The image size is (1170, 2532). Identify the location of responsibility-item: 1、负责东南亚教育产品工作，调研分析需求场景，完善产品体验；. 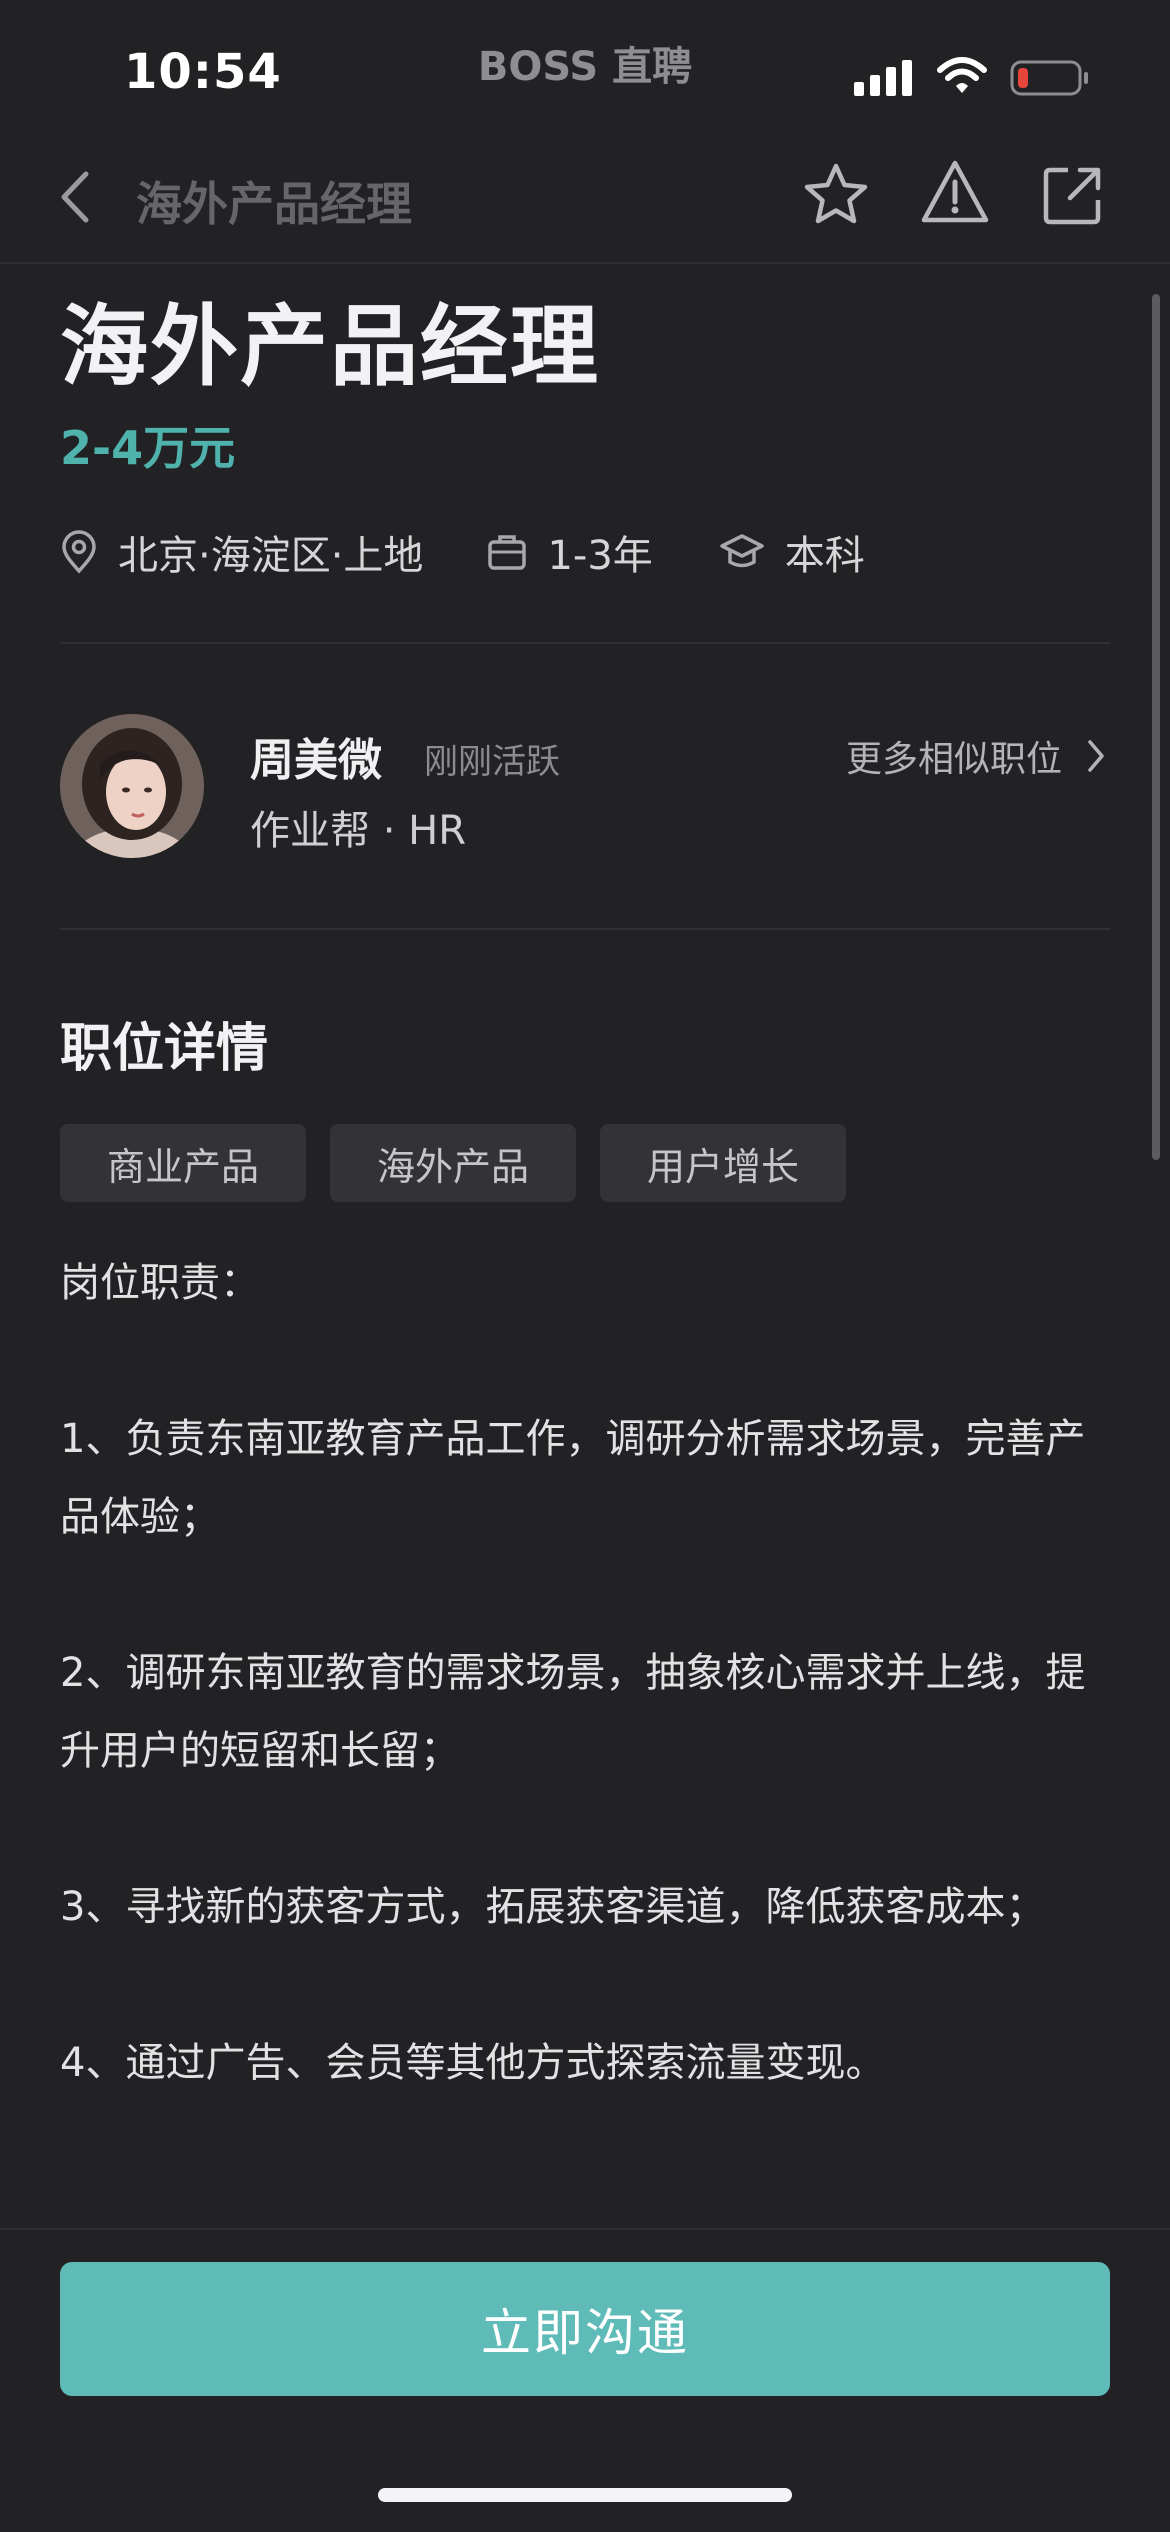
(573, 1478).